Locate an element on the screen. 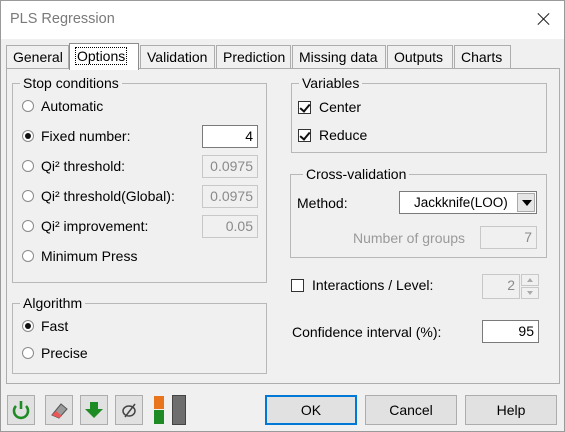 This screenshot has width=565, height=432. qi2-threshold-radio is located at coordinates (28, 166).